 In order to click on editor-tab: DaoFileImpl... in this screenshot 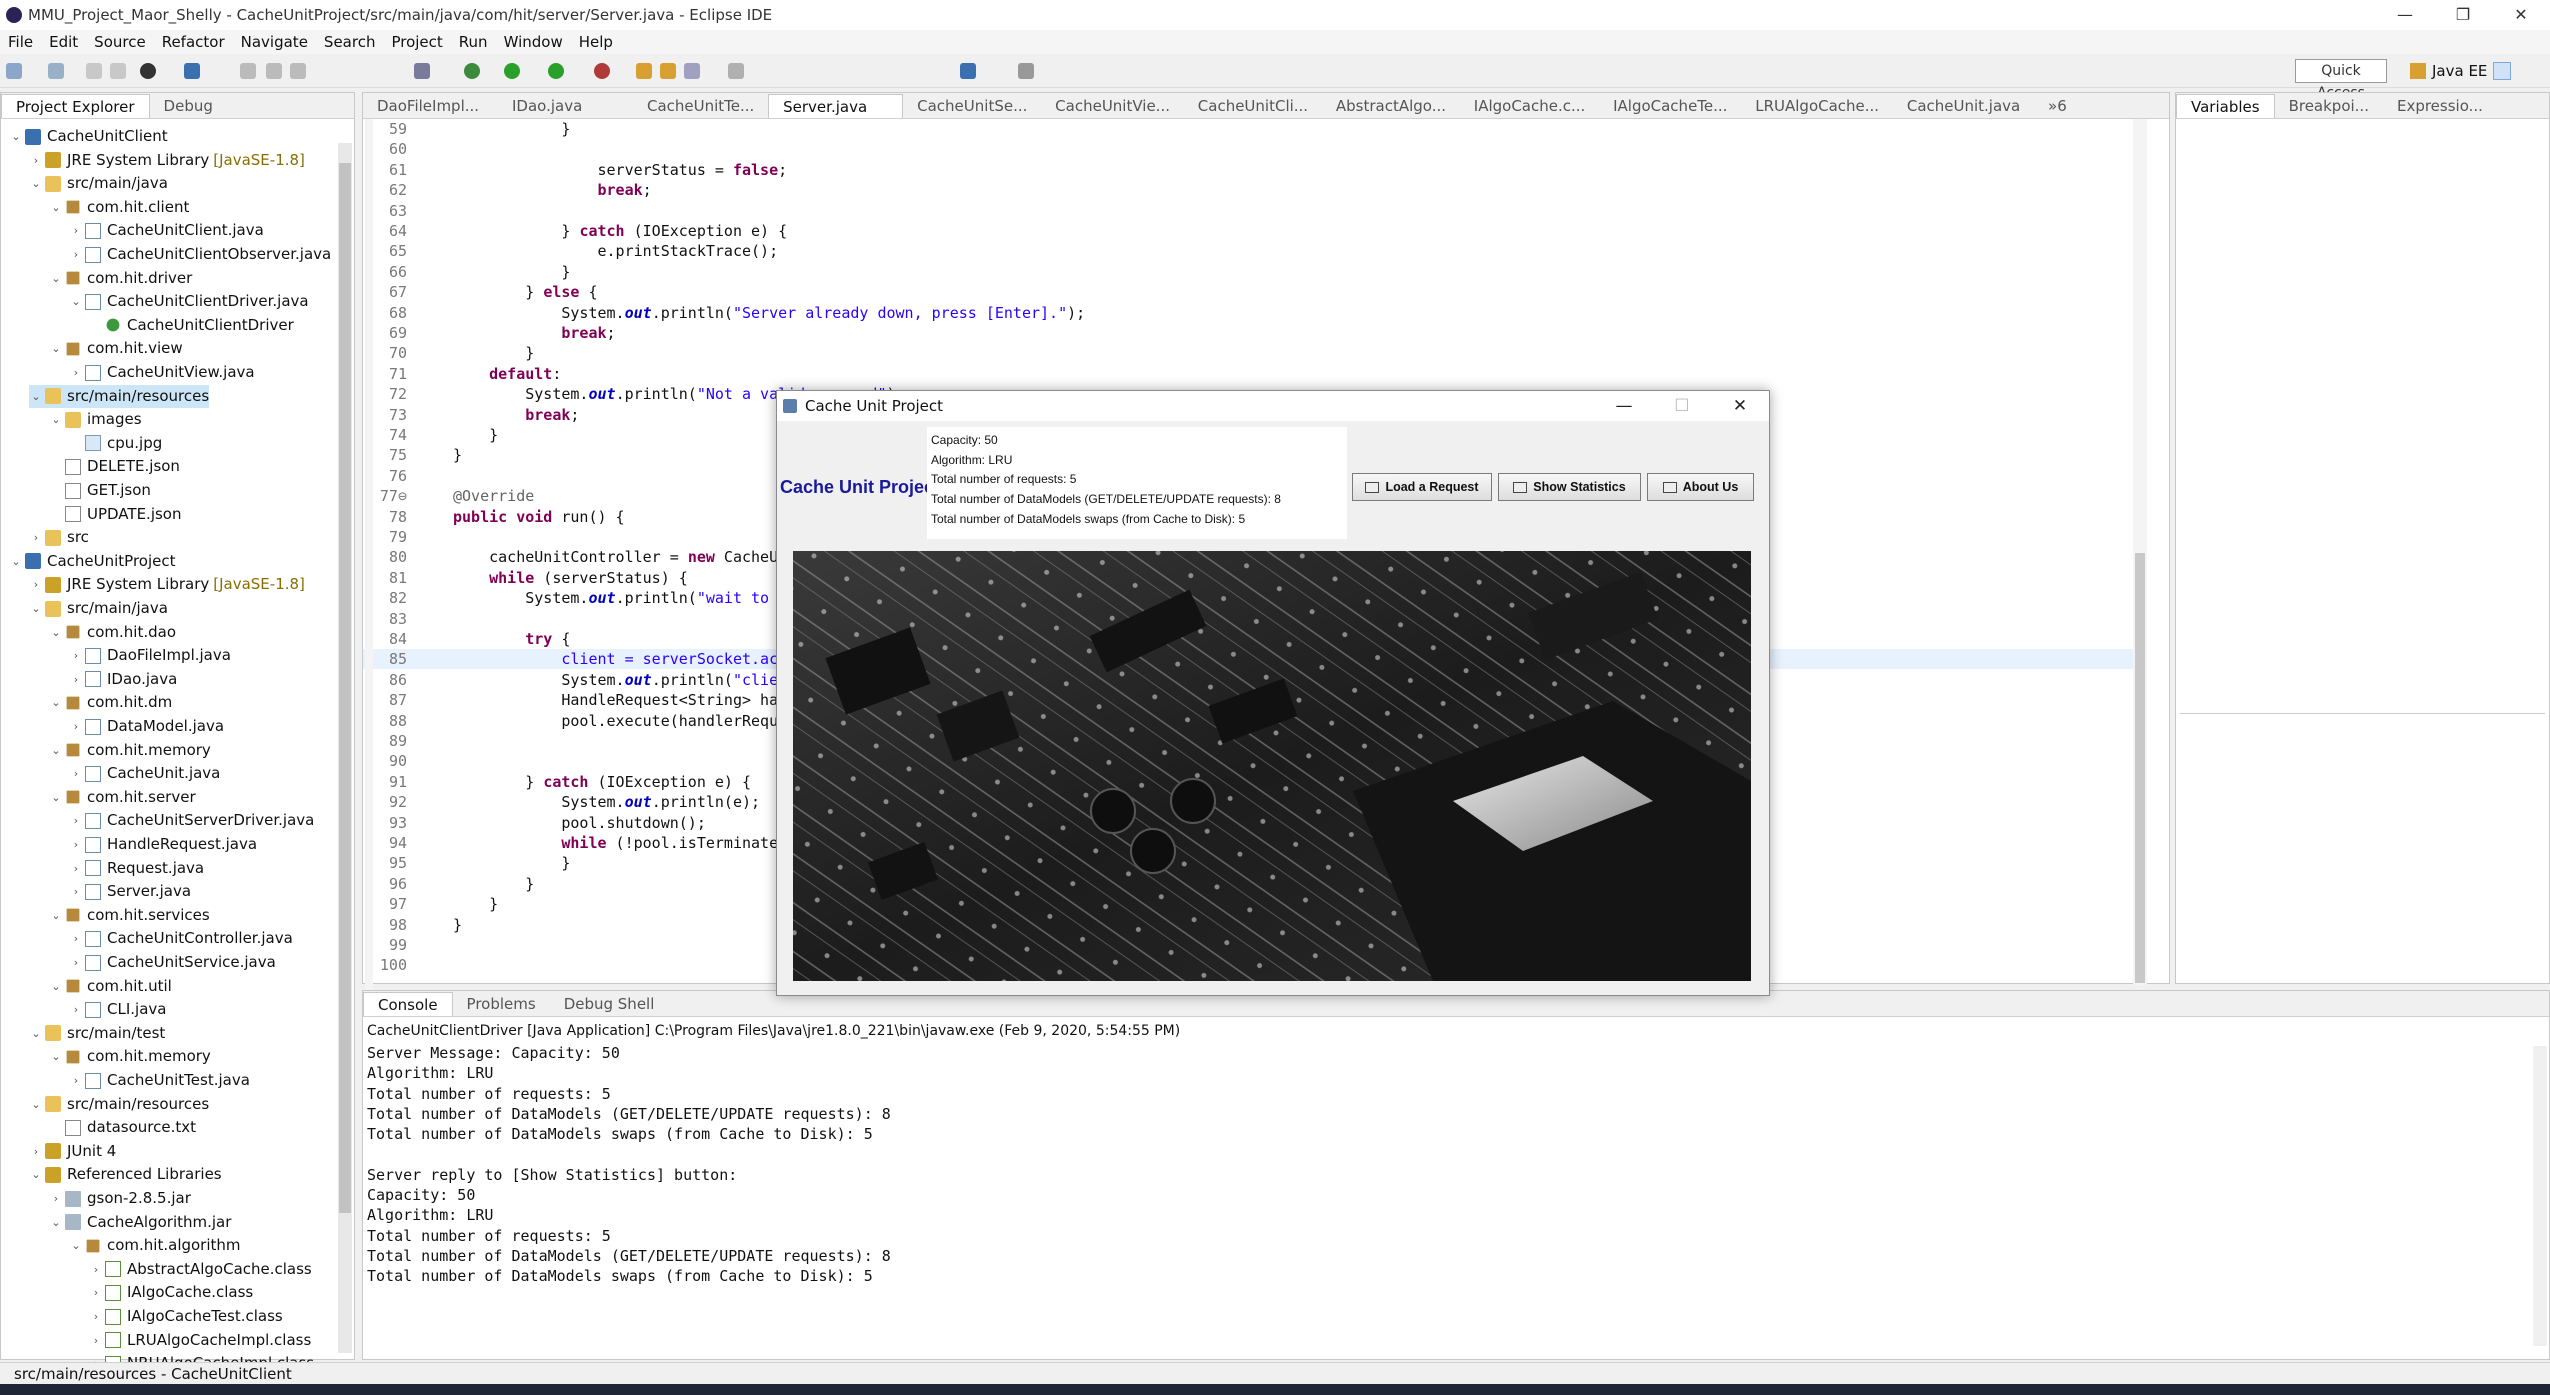, I will do `click(430, 106)`.